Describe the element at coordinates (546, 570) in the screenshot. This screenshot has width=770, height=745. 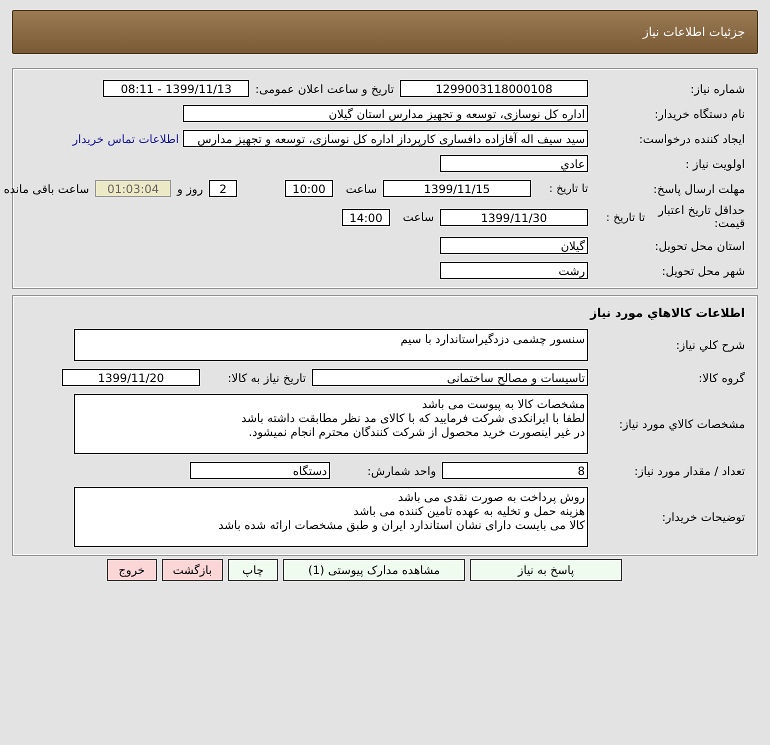
I see `action-button: پاسخ به نیاز` at that location.